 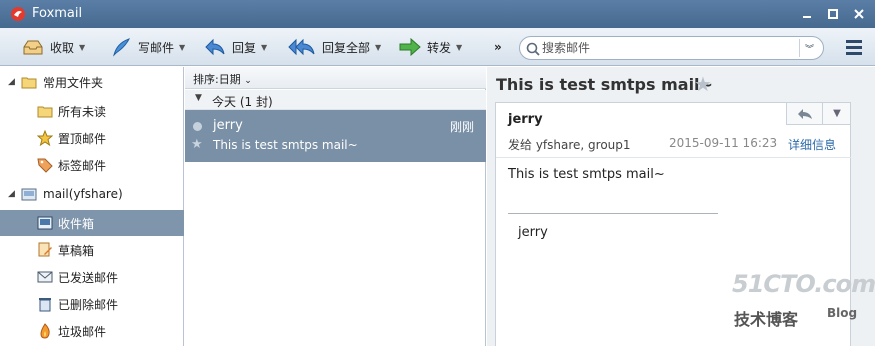 What do you see at coordinates (156, 47) in the screenshot?
I see `compose-label: 写邮件` at bounding box center [156, 47].